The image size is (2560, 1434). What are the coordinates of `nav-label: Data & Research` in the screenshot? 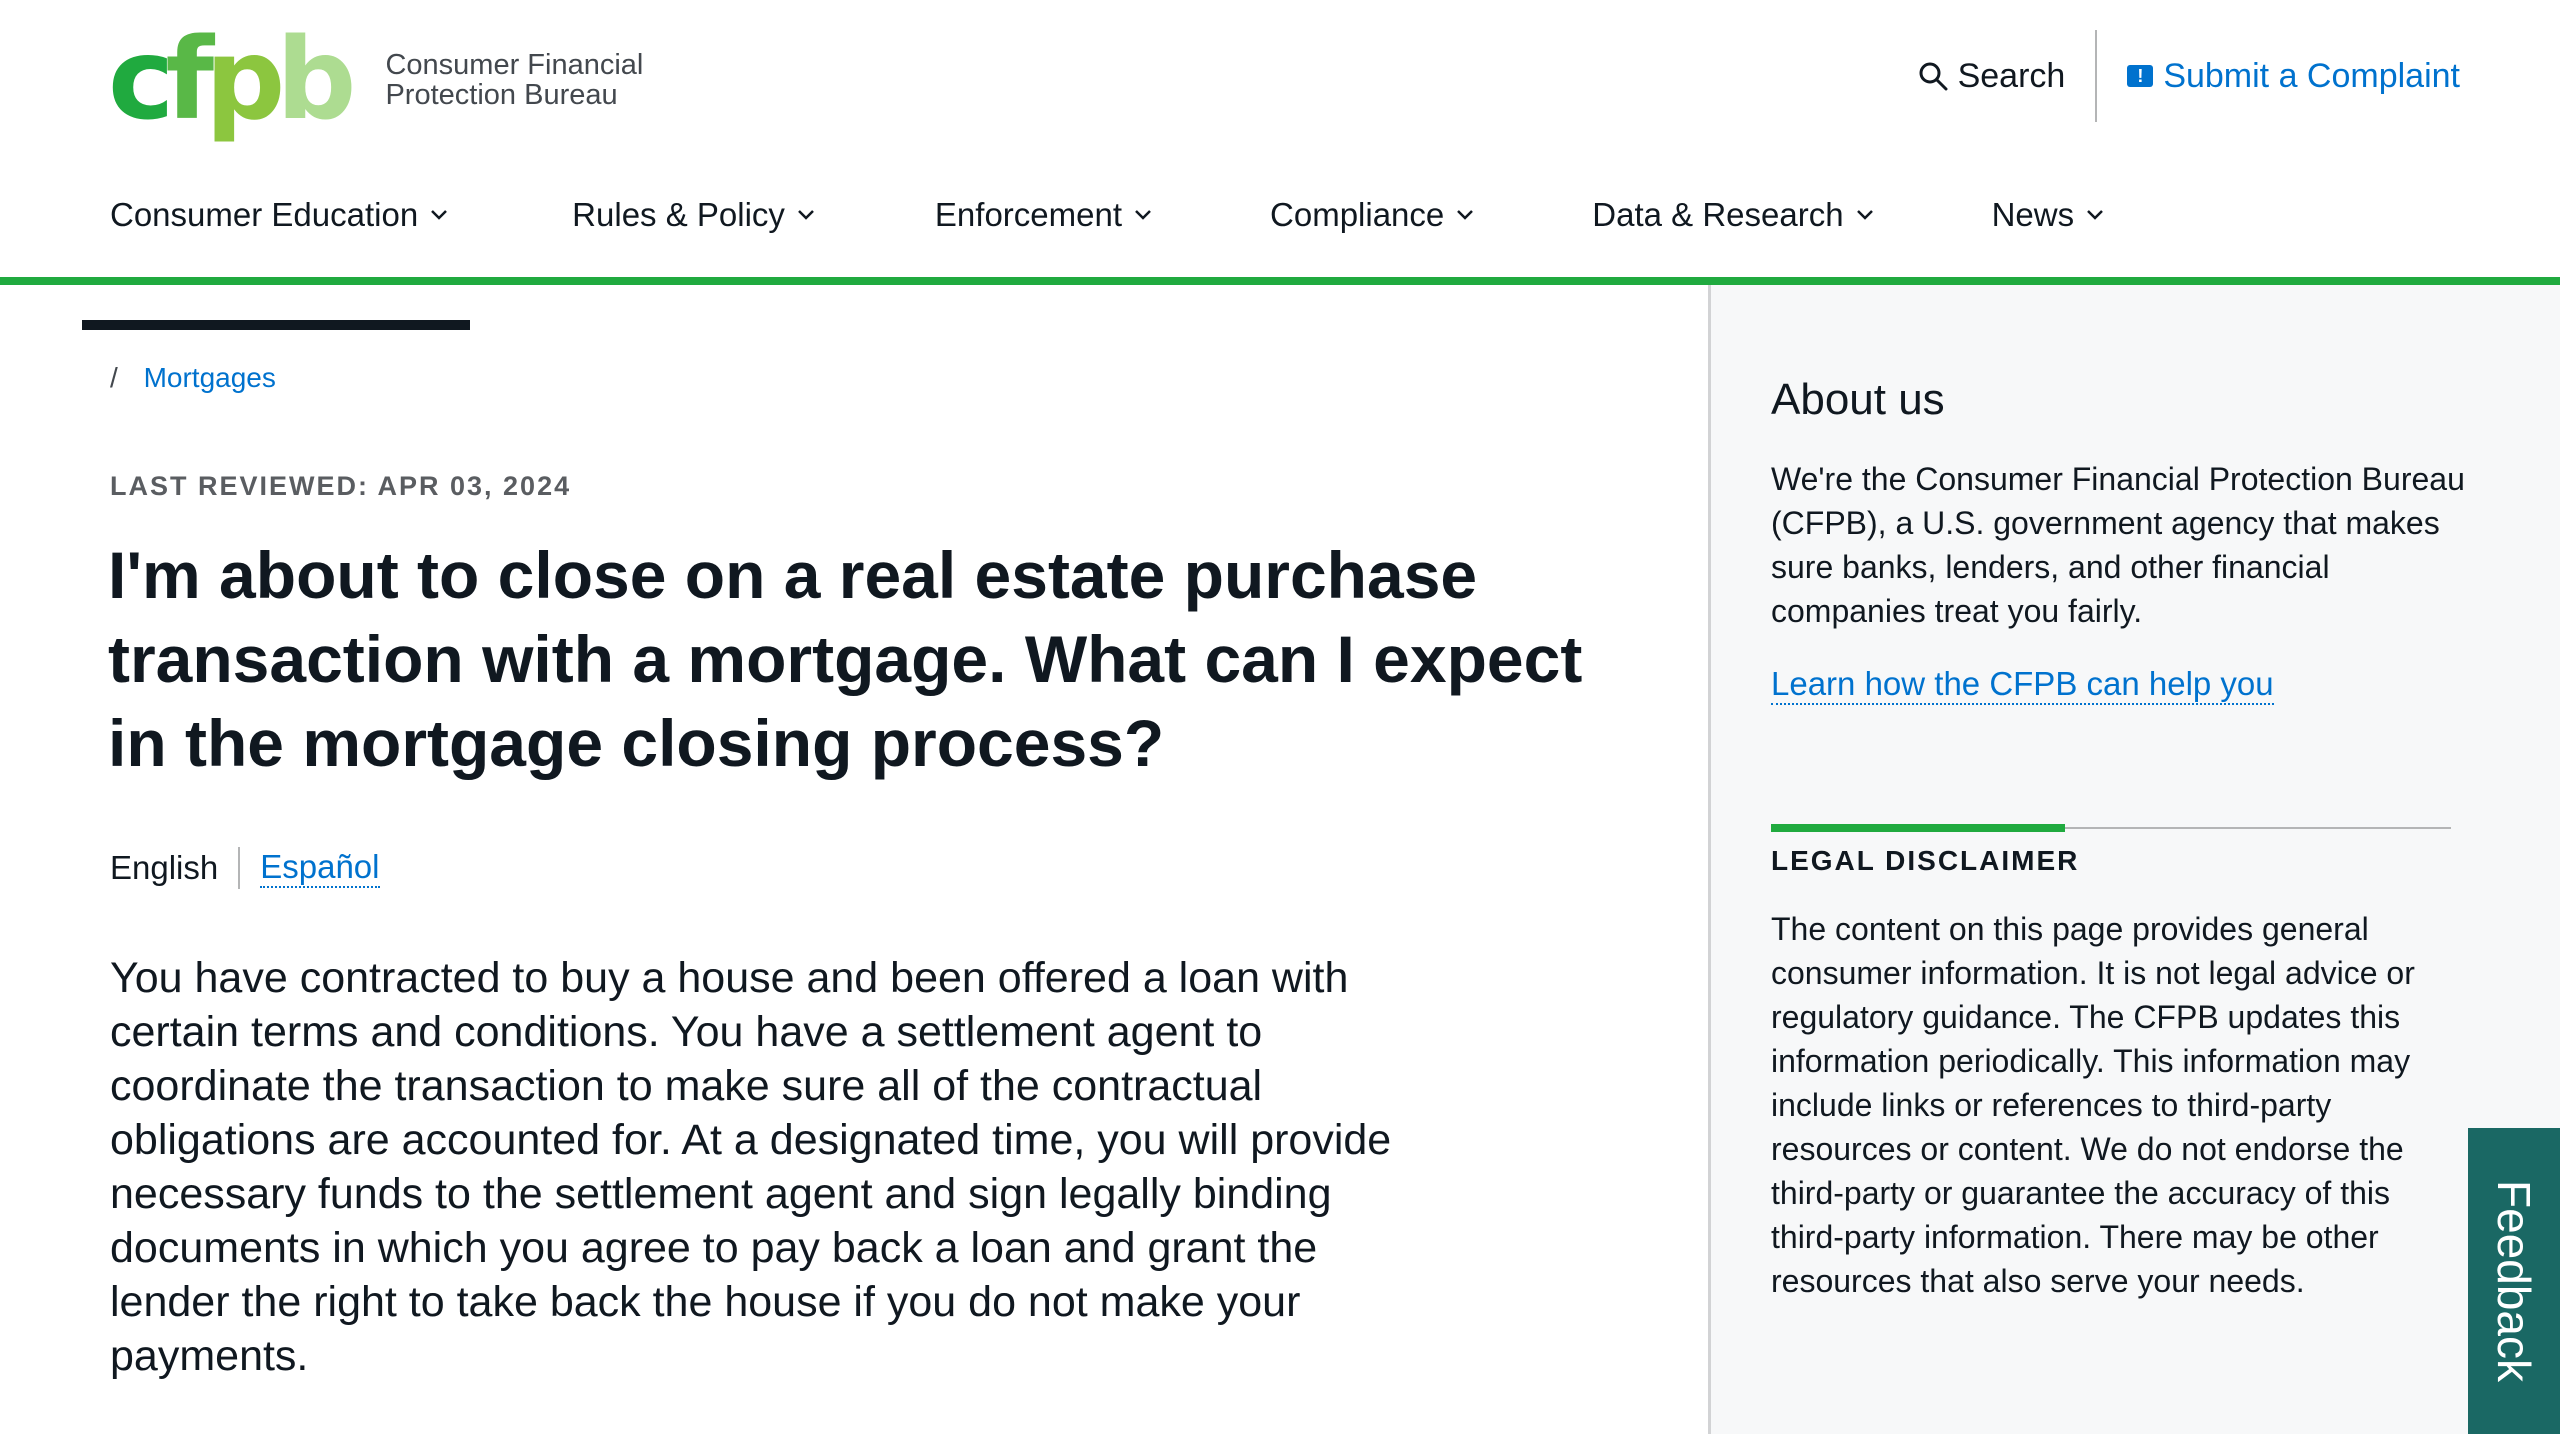 It's located at (1718, 214).